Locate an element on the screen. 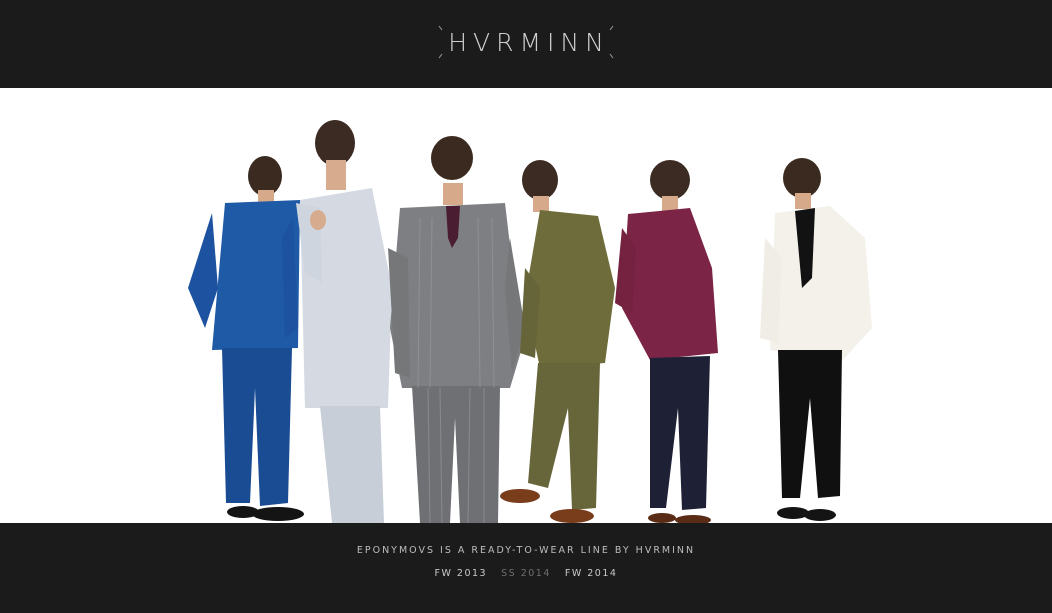 Image resolution: width=1052 pixels, height=613 pixels. collection-link-fw-2013: FW 2013 is located at coordinates (461, 573).